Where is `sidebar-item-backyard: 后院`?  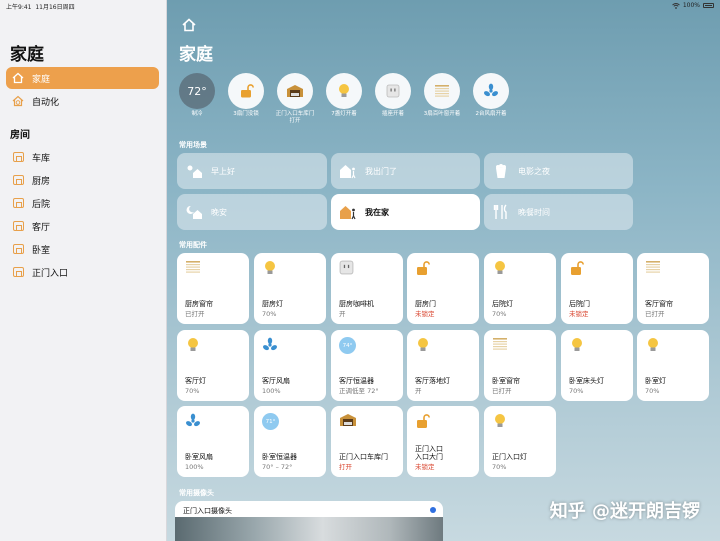 sidebar-item-backyard: 后院 is located at coordinates (82, 203).